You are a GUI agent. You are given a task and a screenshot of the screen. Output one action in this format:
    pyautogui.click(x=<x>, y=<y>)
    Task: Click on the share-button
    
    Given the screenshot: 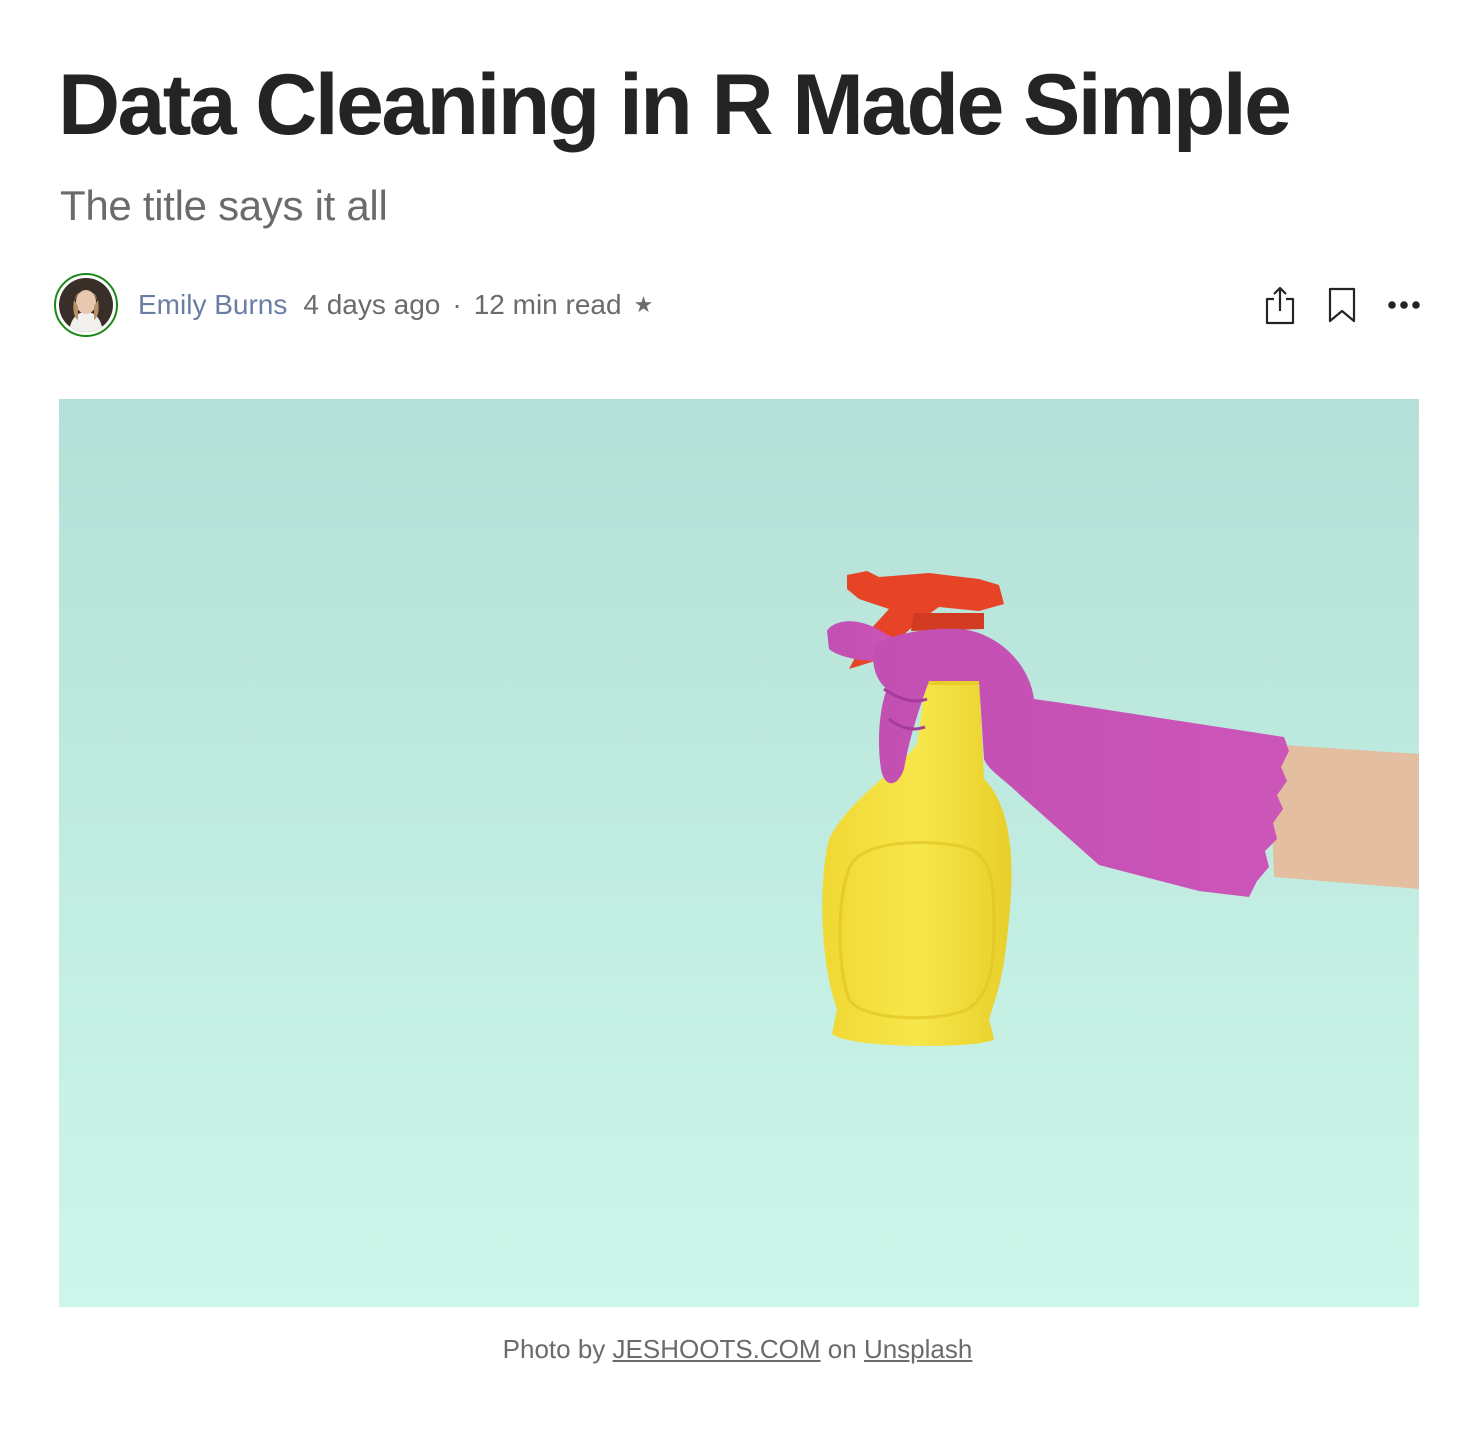 What is the action you would take?
    pyautogui.click(x=1280, y=305)
    